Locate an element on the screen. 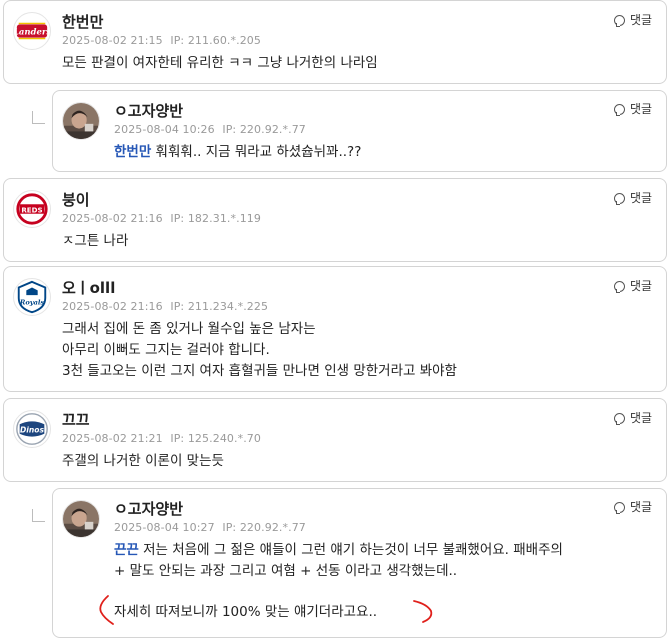 The width and height of the screenshot is (670, 638). team-logo-avatar: Royals is located at coordinates (32, 297).